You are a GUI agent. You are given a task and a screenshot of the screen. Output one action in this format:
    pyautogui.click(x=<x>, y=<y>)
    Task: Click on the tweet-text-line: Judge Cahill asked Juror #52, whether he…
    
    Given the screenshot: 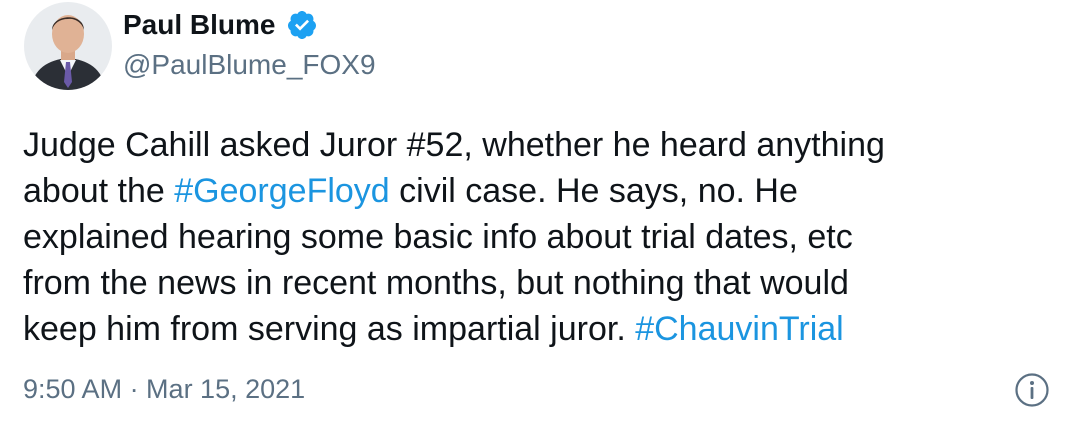 What is the action you would take?
    pyautogui.click(x=454, y=145)
    